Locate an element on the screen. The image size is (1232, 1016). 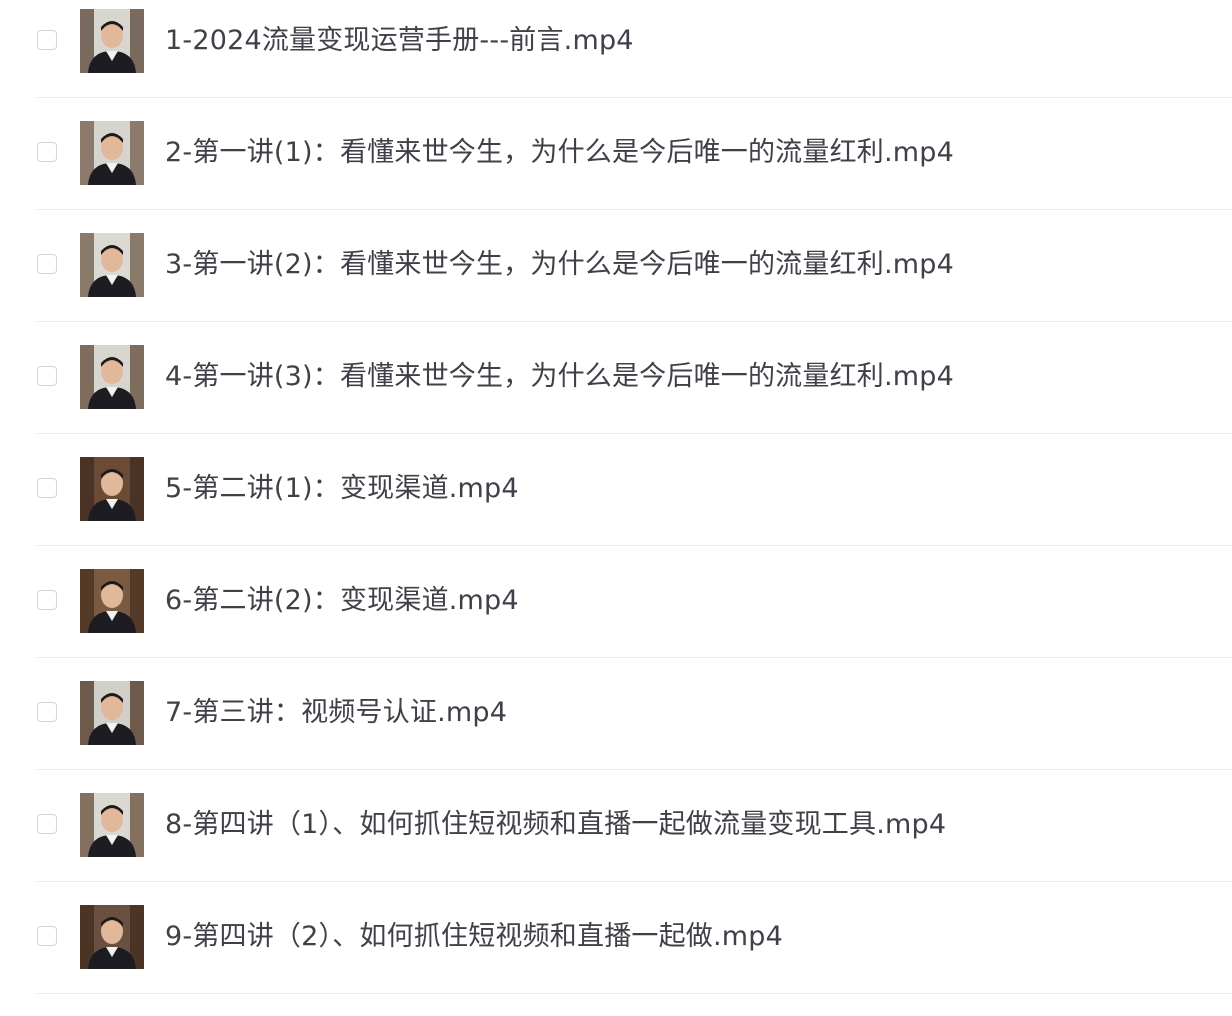
file-row: 6-第二讲(2)：变现渠道.mp4 is located at coordinates (634, 602).